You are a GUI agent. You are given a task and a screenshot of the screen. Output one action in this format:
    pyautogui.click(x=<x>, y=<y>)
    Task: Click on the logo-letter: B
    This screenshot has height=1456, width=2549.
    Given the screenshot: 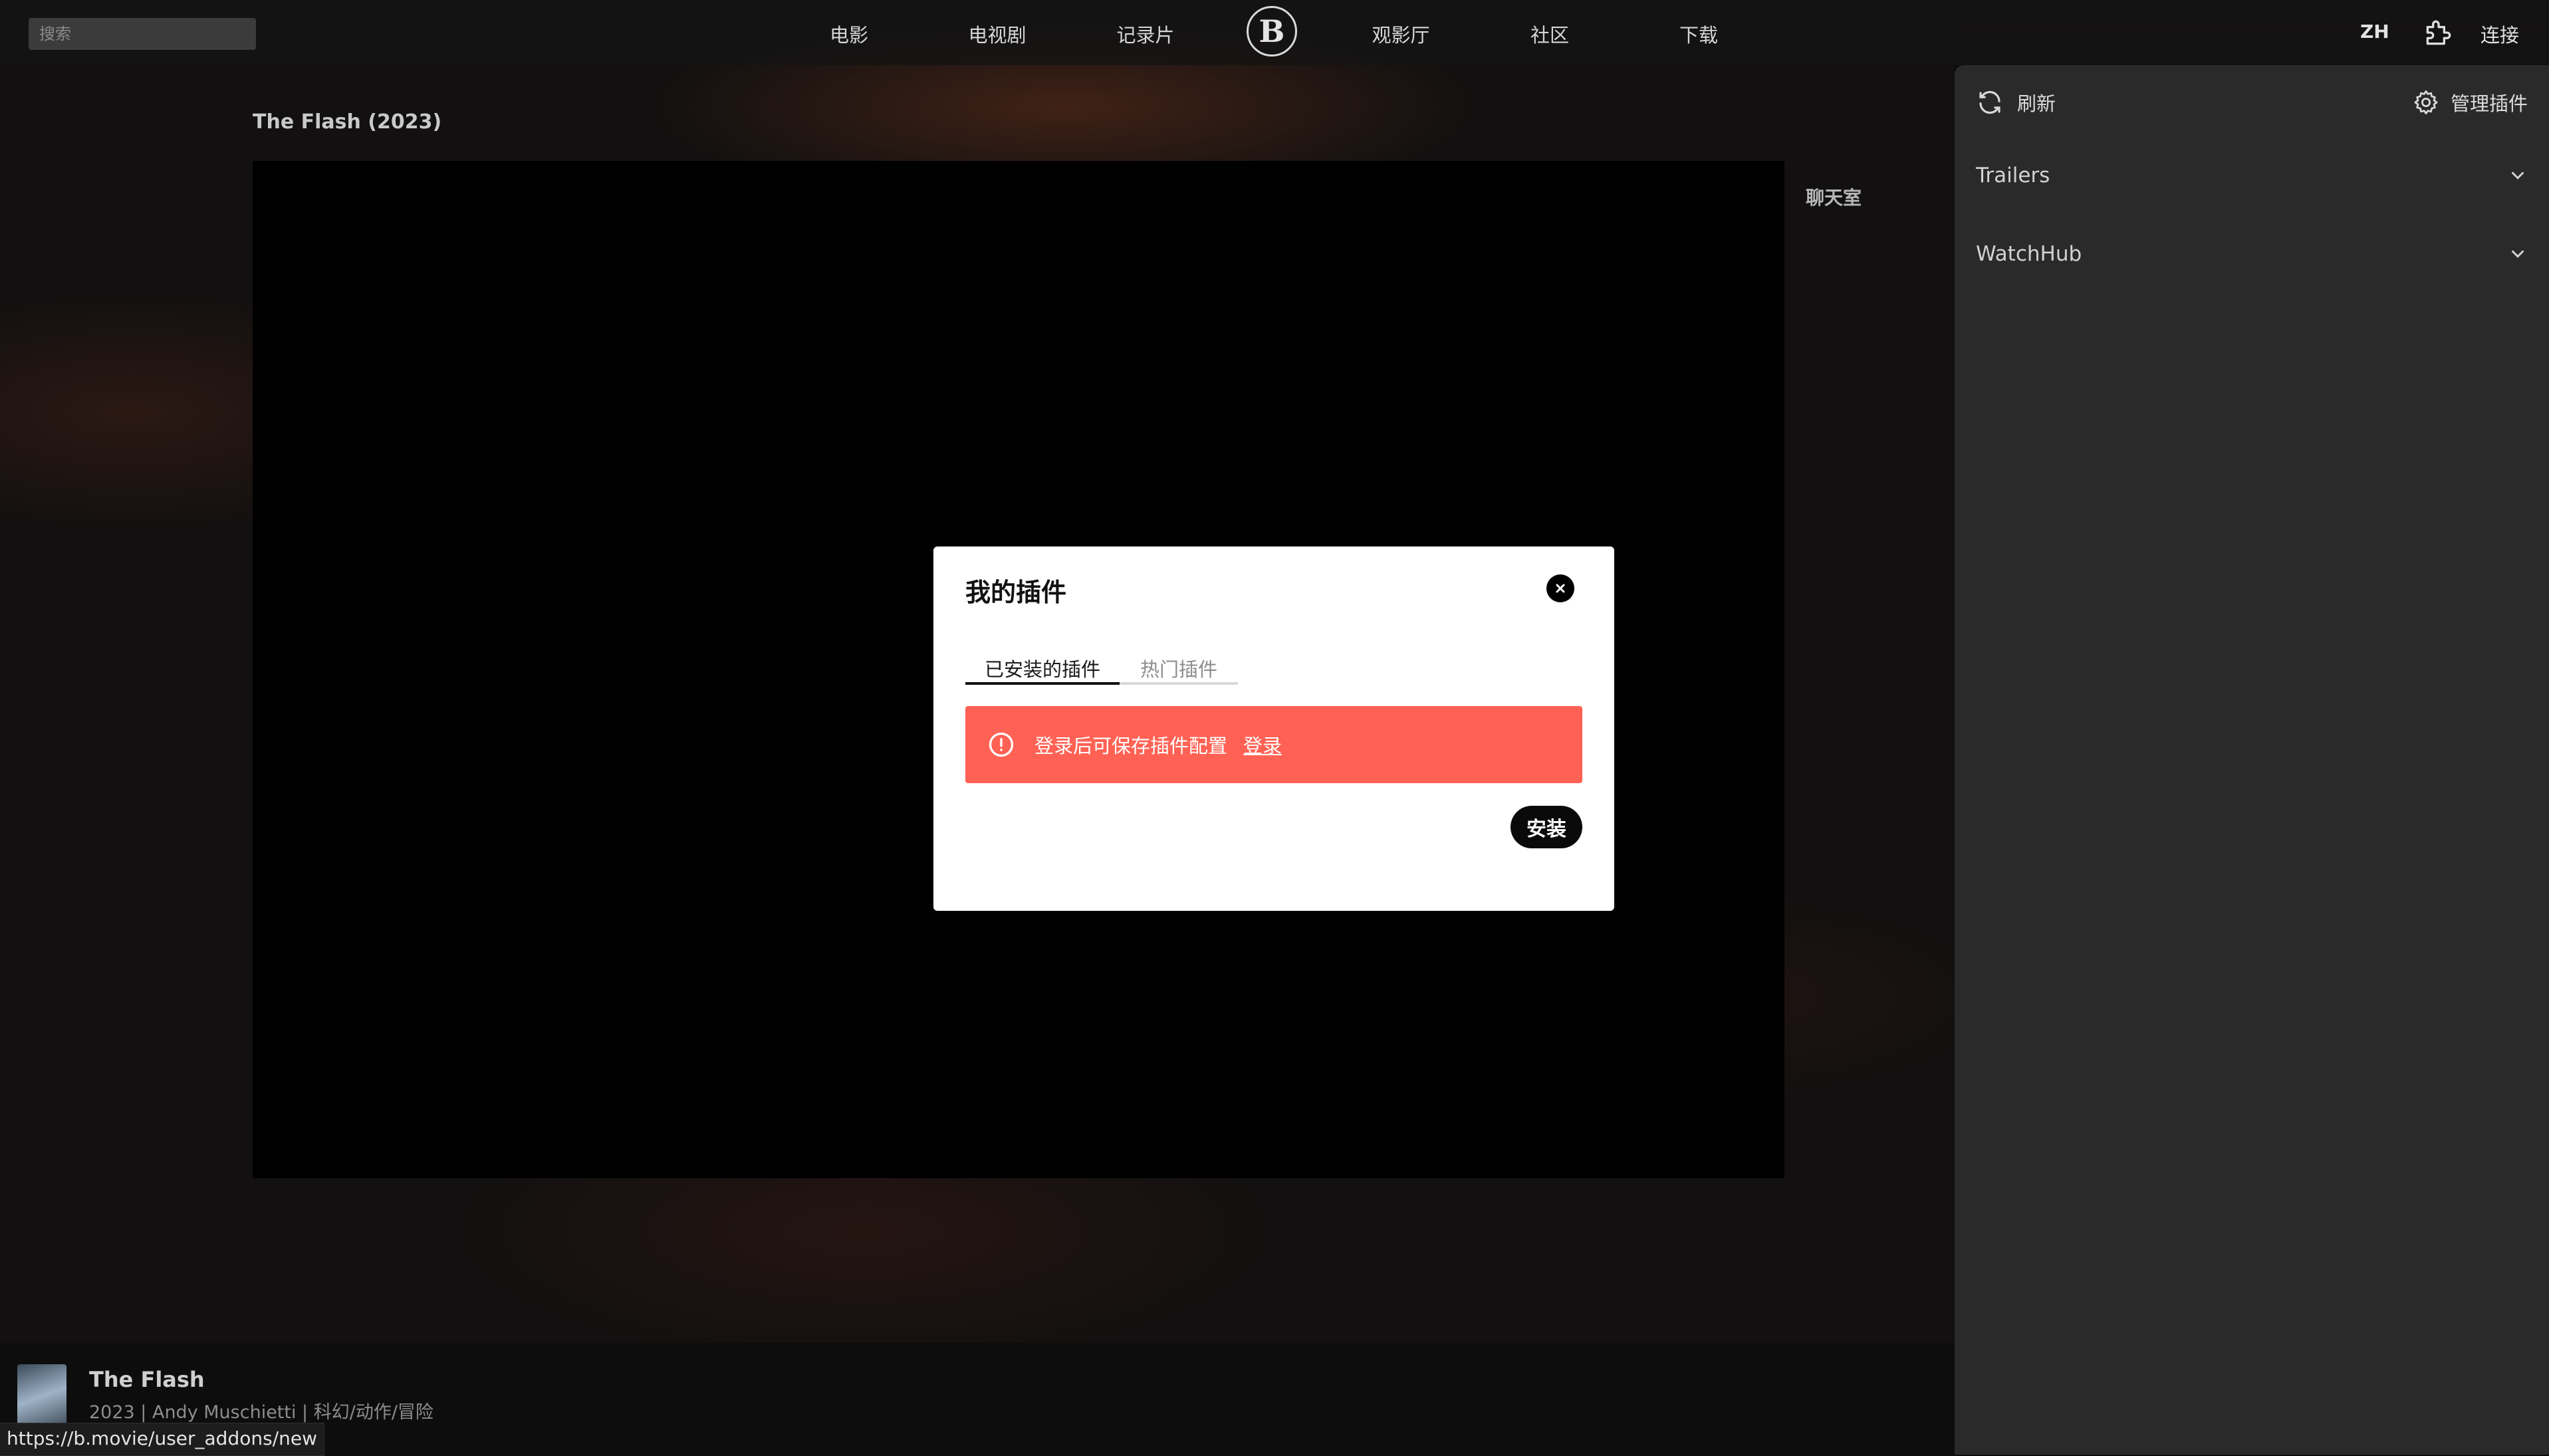 What is the action you would take?
    pyautogui.click(x=1272, y=31)
    